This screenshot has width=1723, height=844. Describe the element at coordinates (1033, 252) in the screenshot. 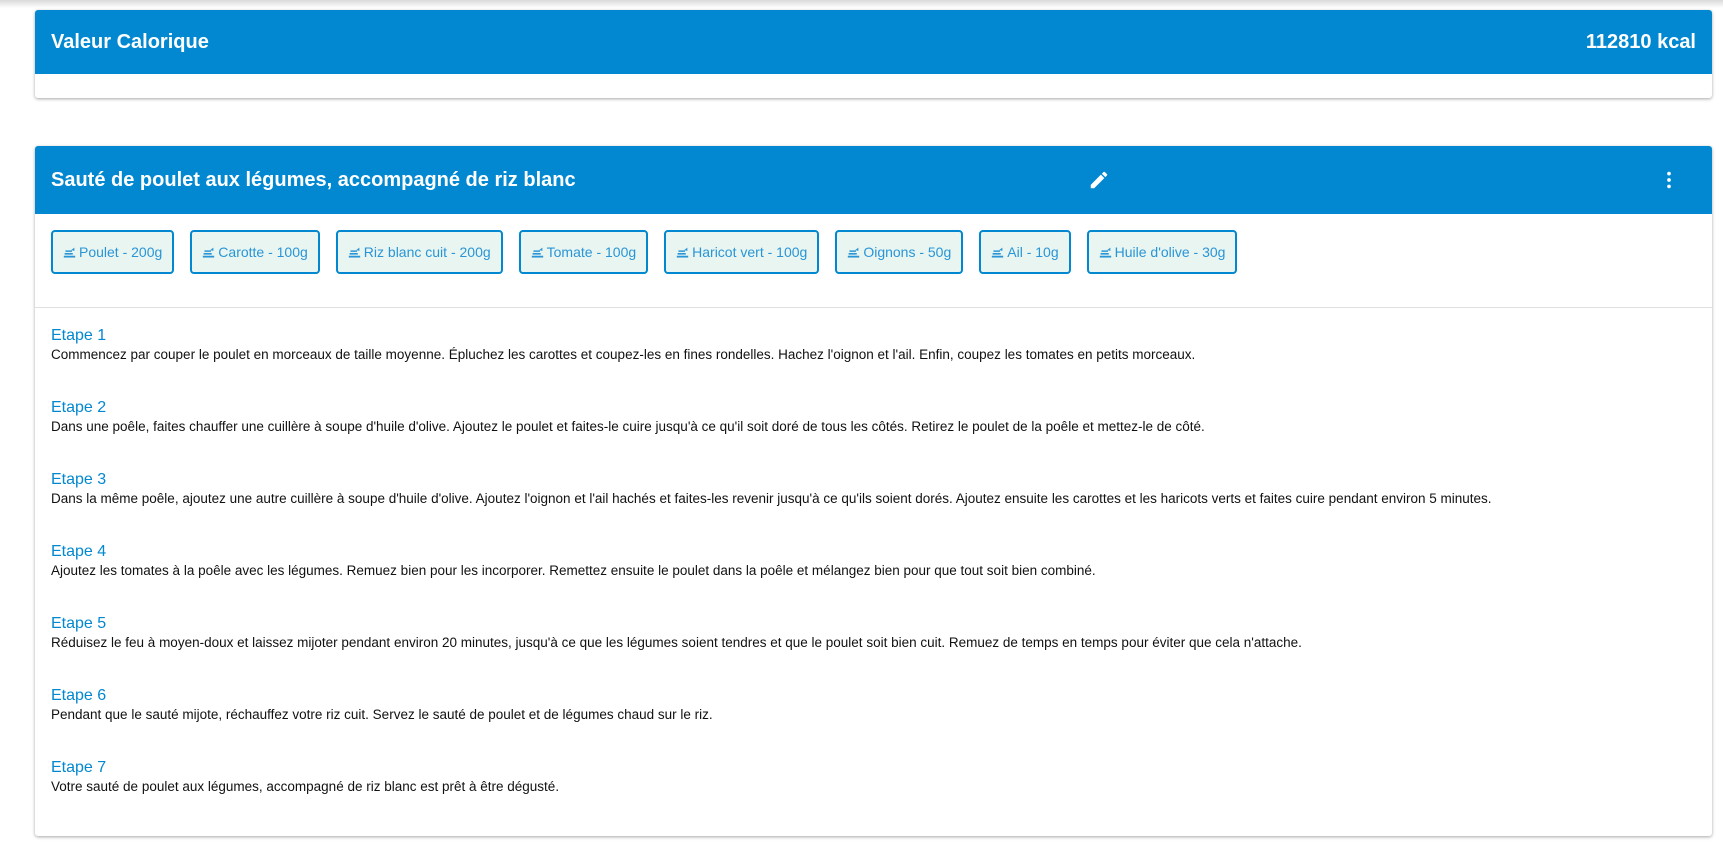

I see `ingredient-label: Ail - 10g` at that location.